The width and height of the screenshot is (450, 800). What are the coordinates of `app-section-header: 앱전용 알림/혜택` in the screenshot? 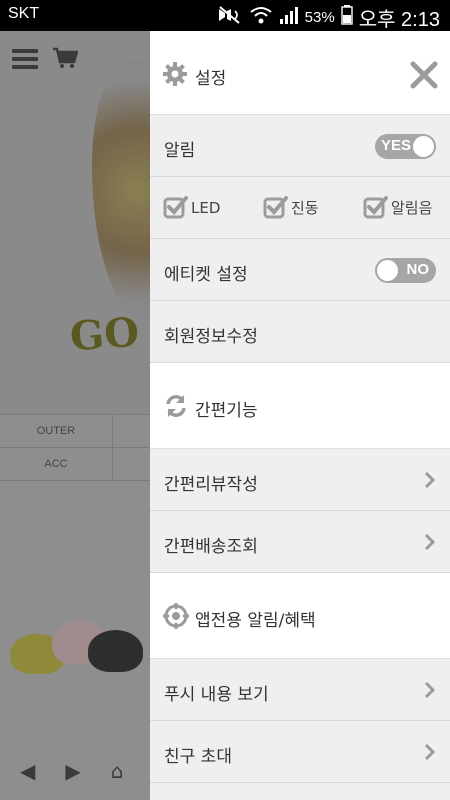 It's located at (300, 616).